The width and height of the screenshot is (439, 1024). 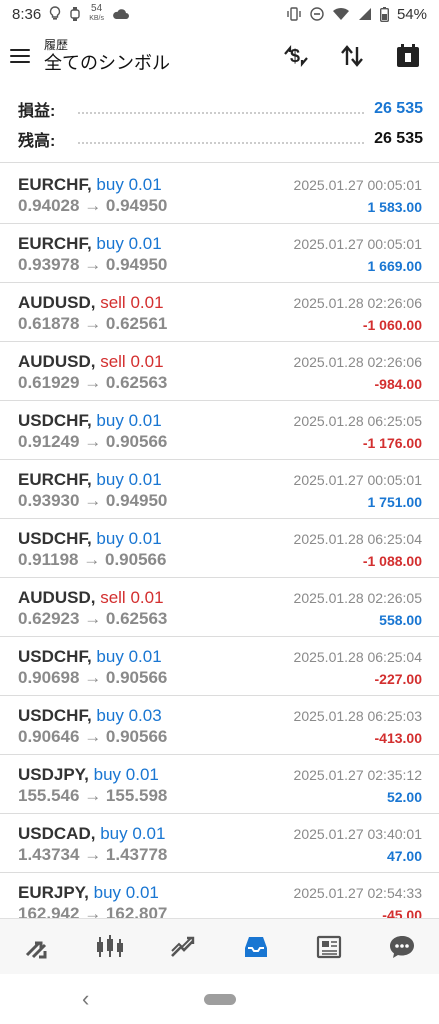 What do you see at coordinates (88, 775) in the screenshot?
I see `deal-header: USDJPY, buy 0.01` at bounding box center [88, 775].